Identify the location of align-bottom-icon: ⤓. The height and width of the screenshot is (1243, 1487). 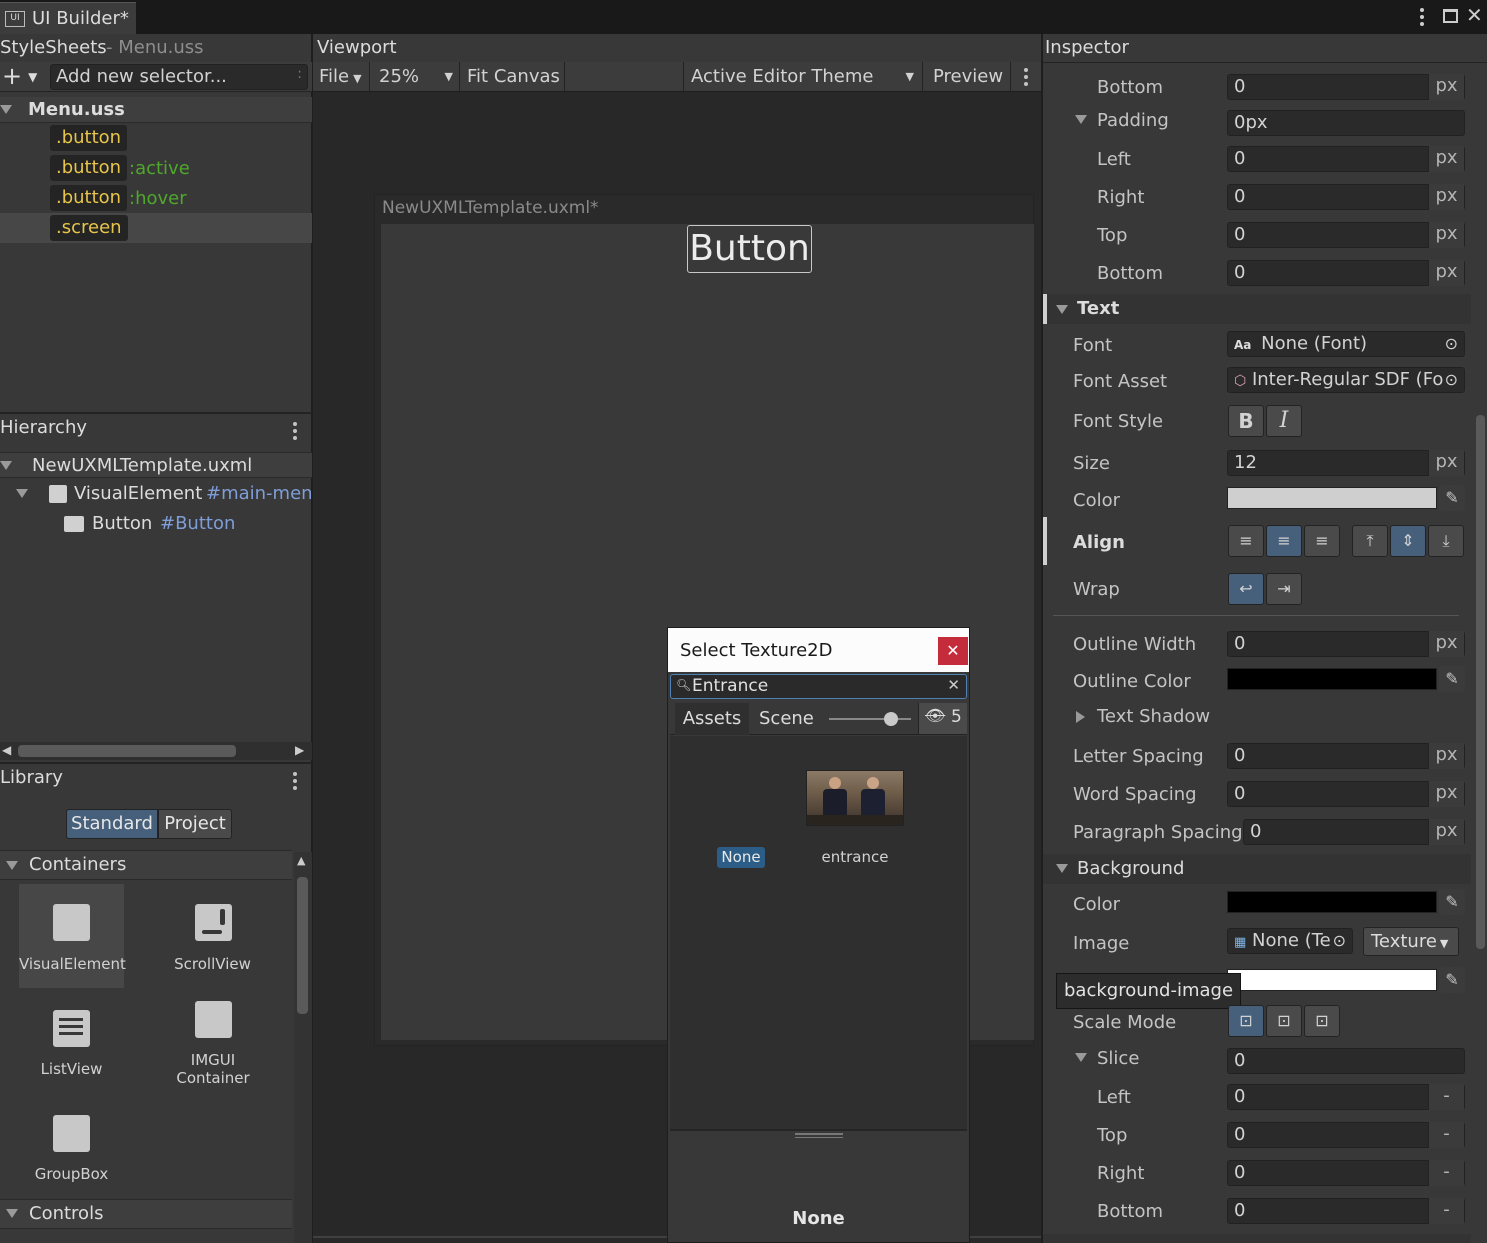
(1446, 541).